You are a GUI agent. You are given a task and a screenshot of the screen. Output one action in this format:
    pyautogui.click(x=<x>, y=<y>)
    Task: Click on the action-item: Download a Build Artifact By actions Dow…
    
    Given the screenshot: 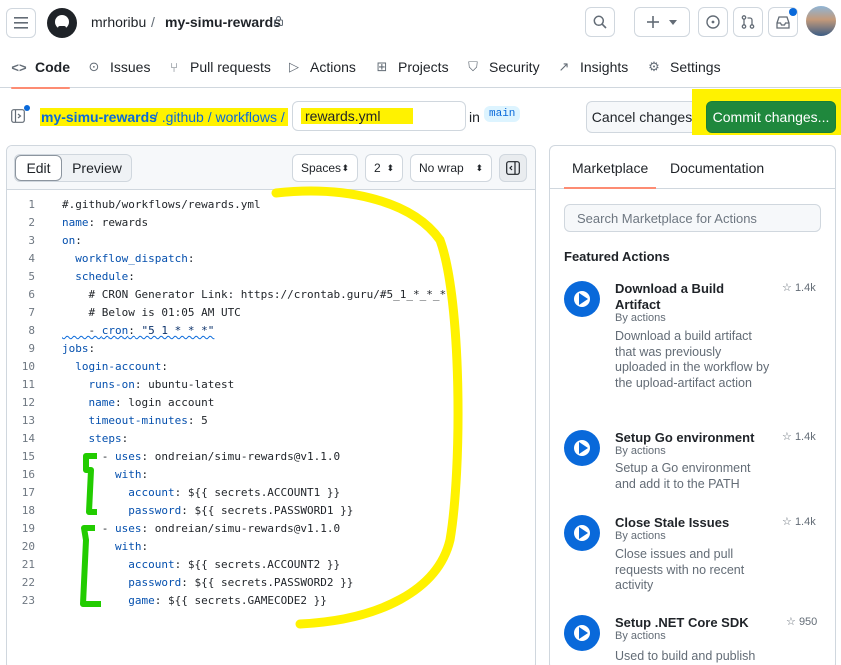 What is the action you would take?
    pyautogui.click(x=694, y=346)
    